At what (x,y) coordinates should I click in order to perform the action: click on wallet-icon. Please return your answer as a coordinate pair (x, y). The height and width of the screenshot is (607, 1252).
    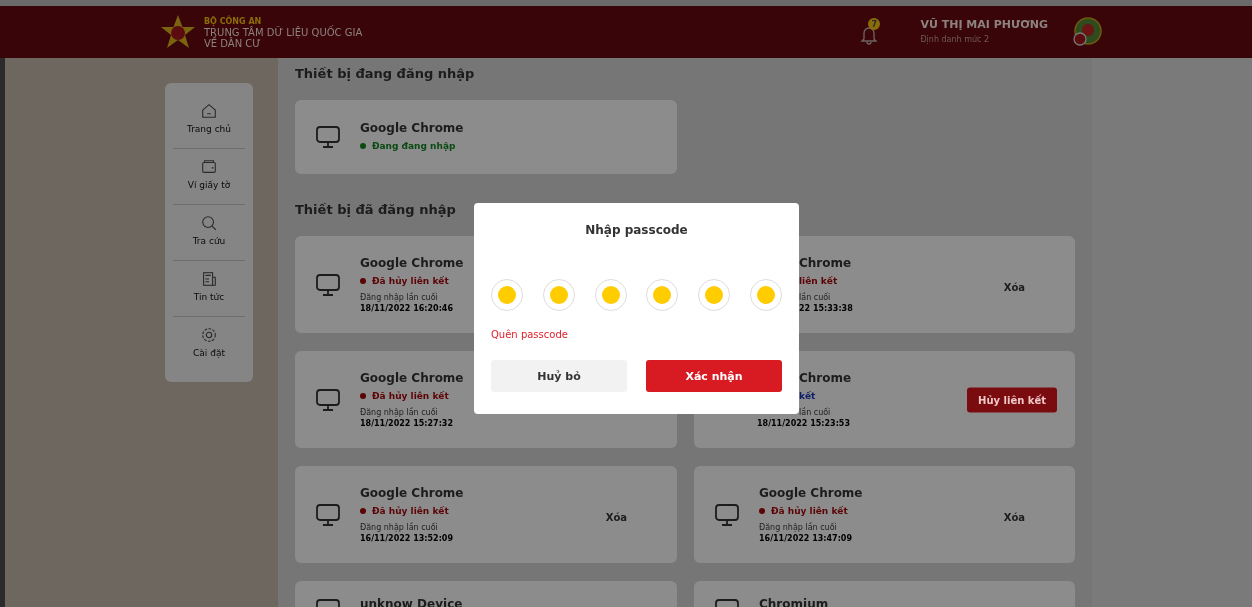
    Looking at the image, I should click on (209, 167).